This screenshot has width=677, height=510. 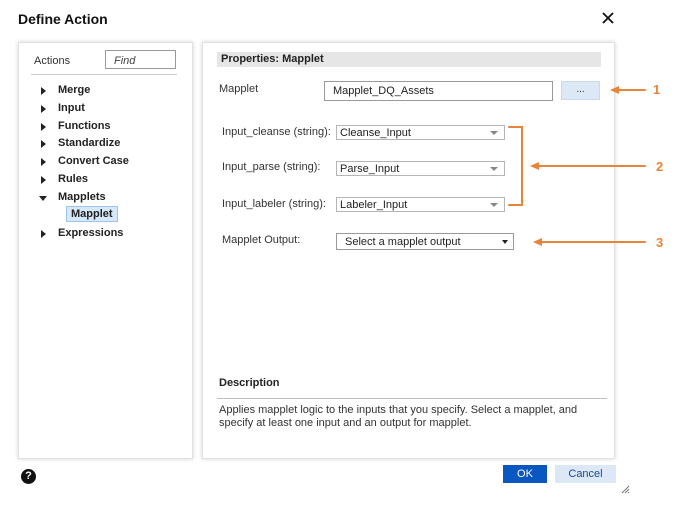 I want to click on callout-annotations, so click(x=577, y=166).